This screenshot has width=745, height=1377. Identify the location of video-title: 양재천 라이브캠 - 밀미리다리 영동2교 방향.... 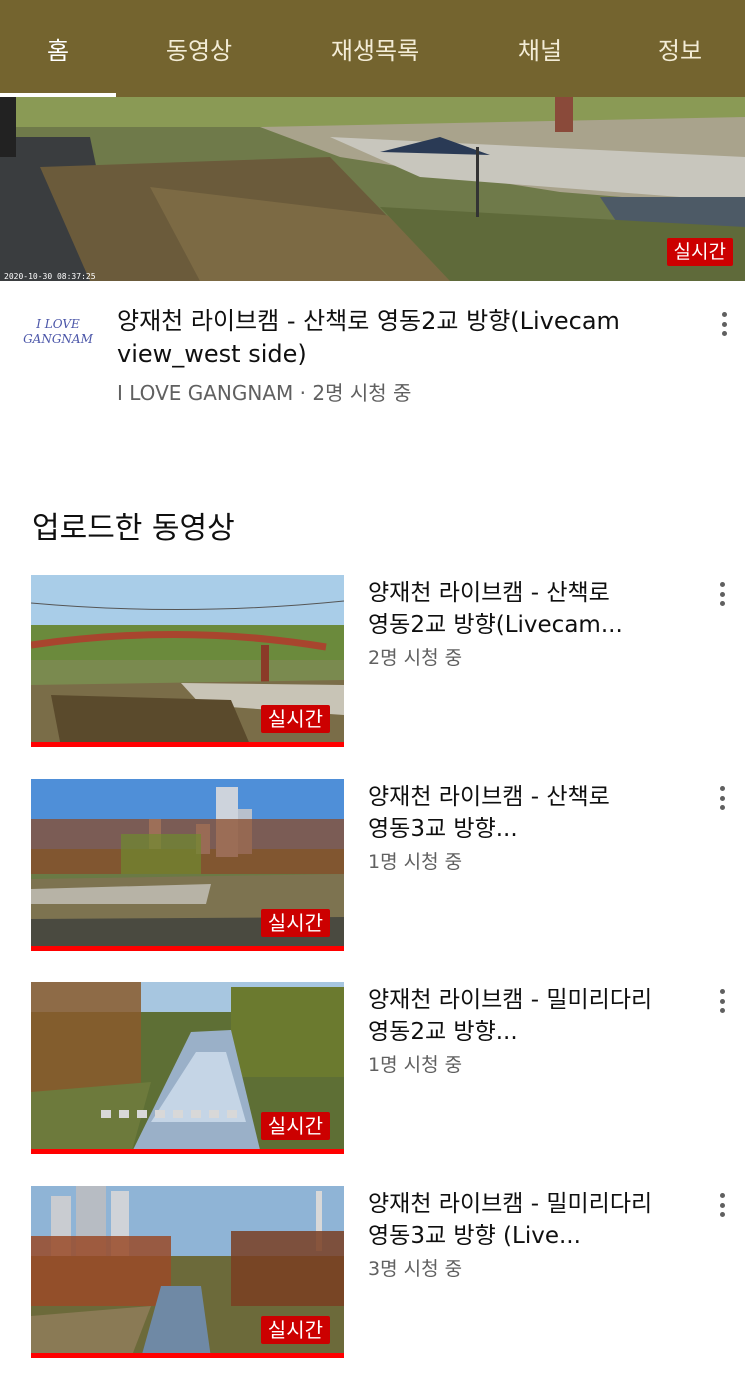
(533, 1016).